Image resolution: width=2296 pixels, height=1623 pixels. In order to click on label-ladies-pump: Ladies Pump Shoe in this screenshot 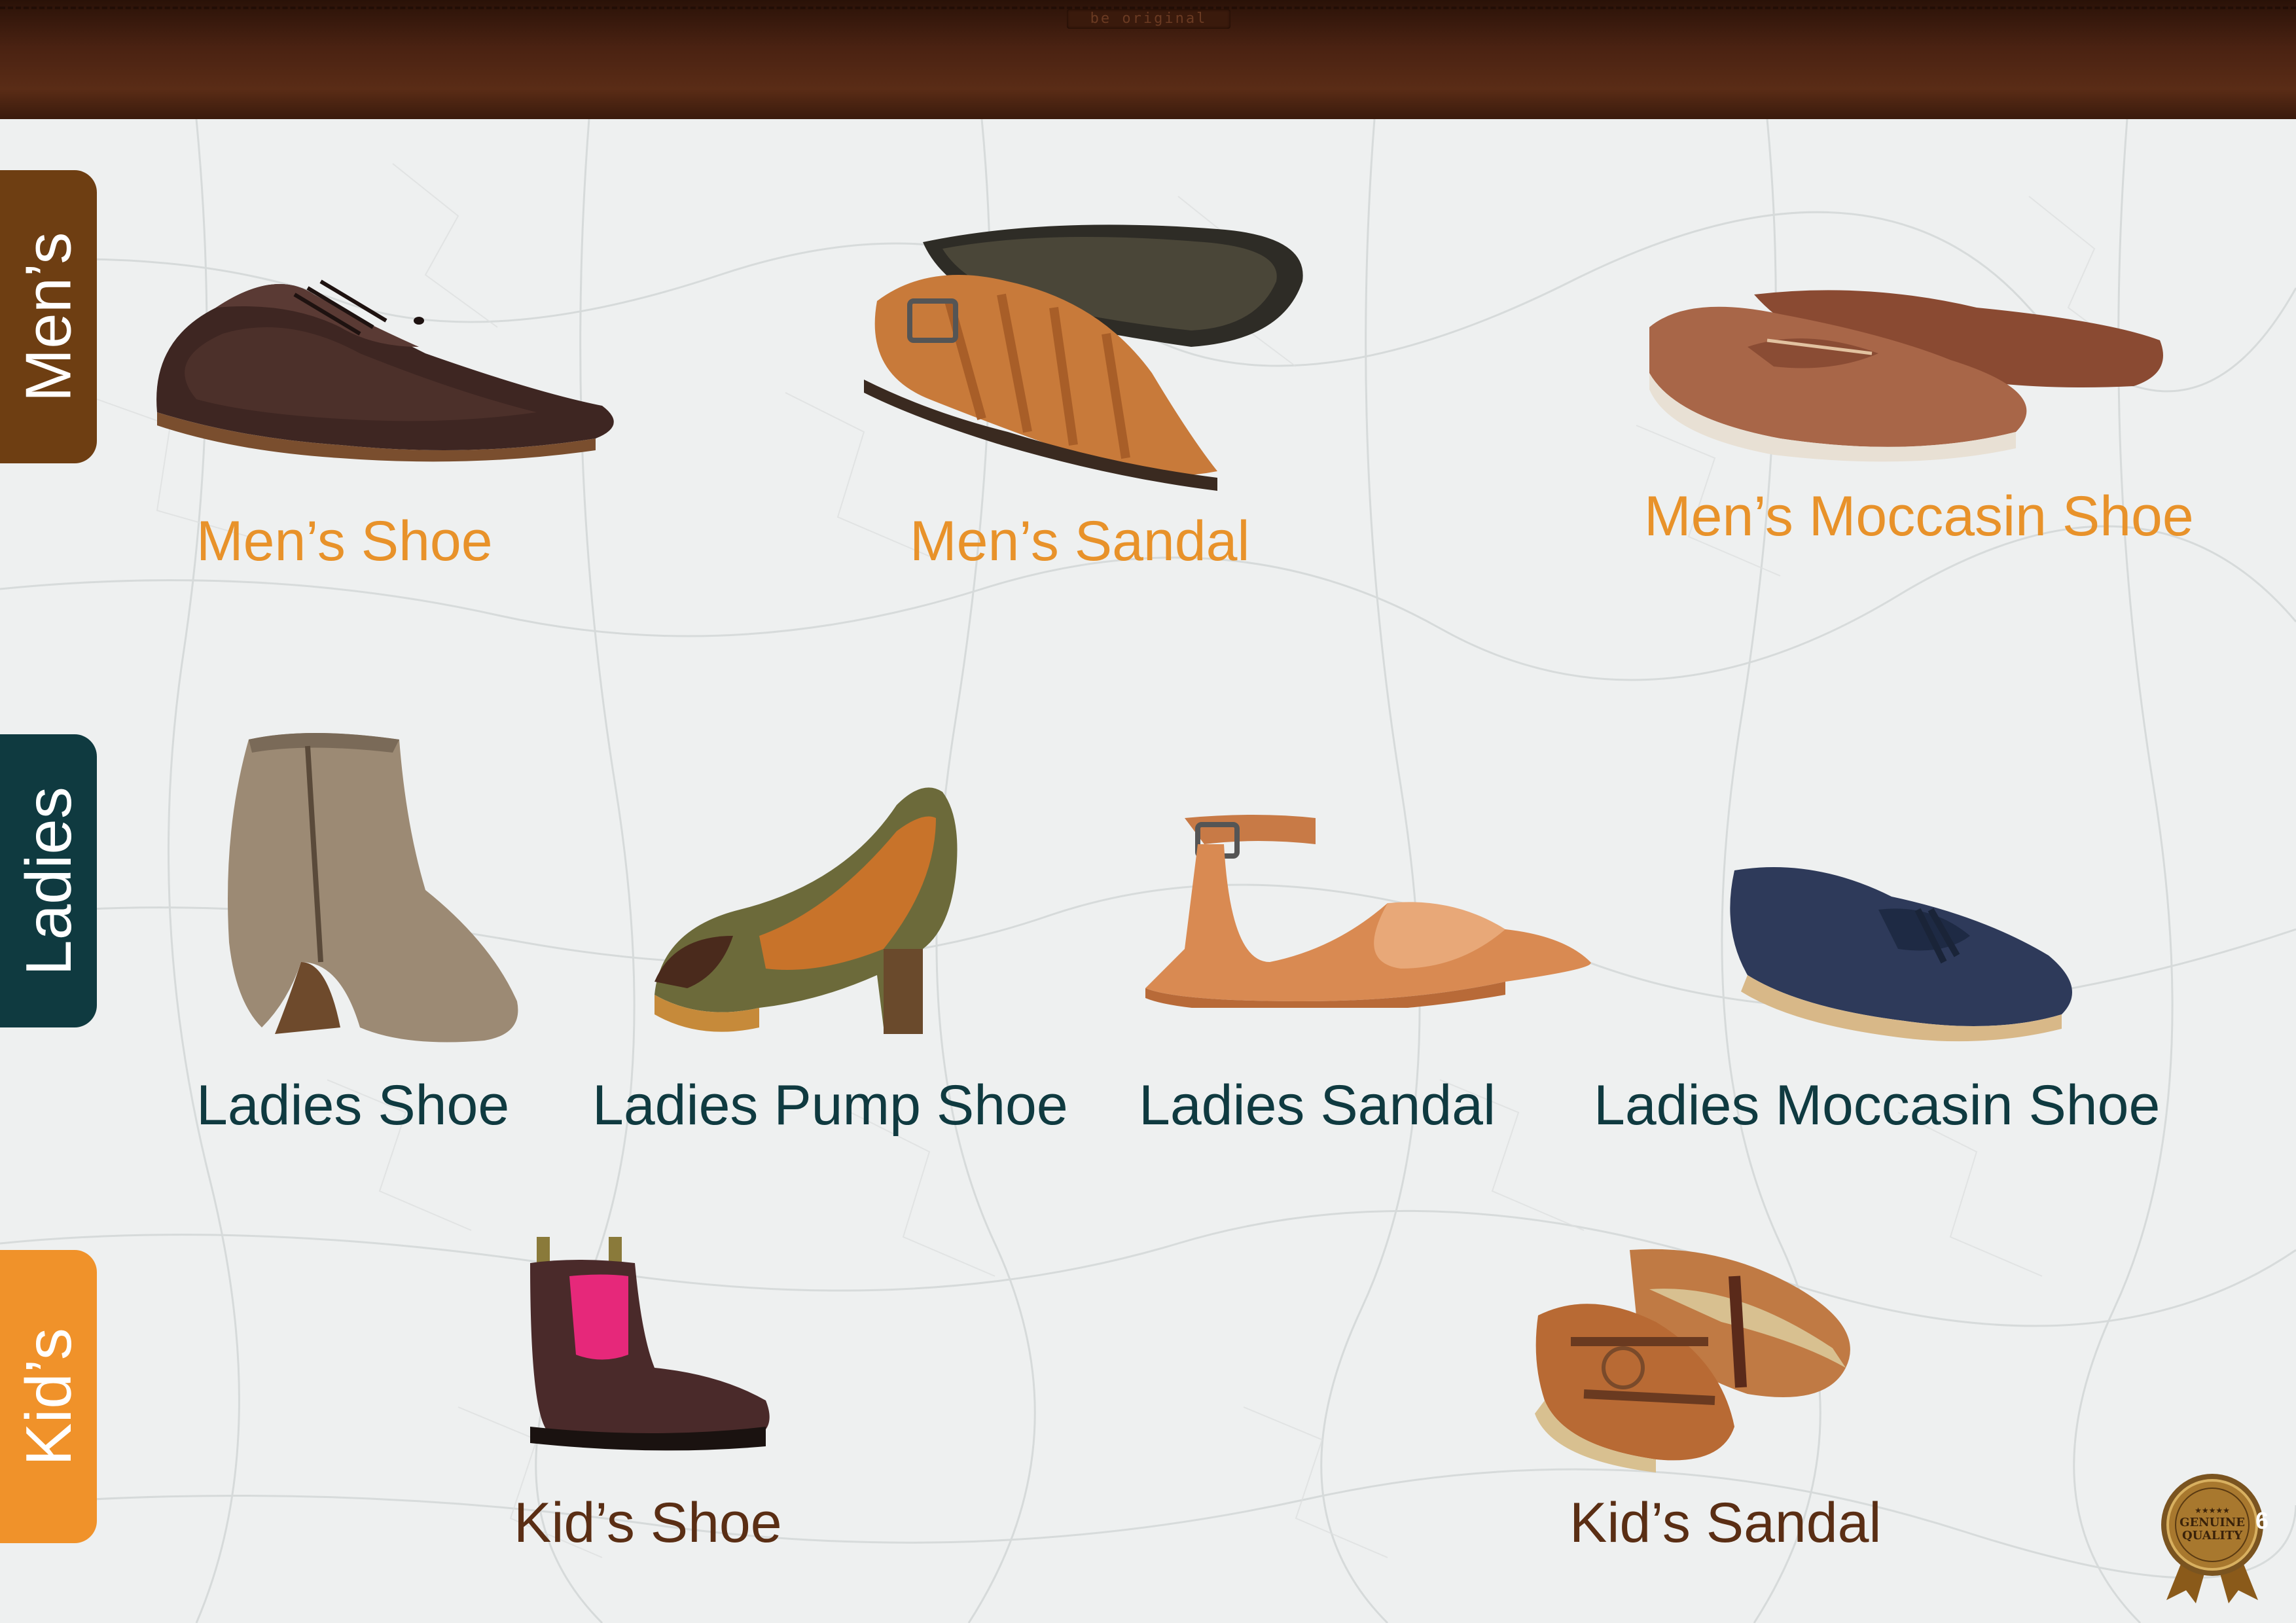, I will do `click(830, 1105)`.